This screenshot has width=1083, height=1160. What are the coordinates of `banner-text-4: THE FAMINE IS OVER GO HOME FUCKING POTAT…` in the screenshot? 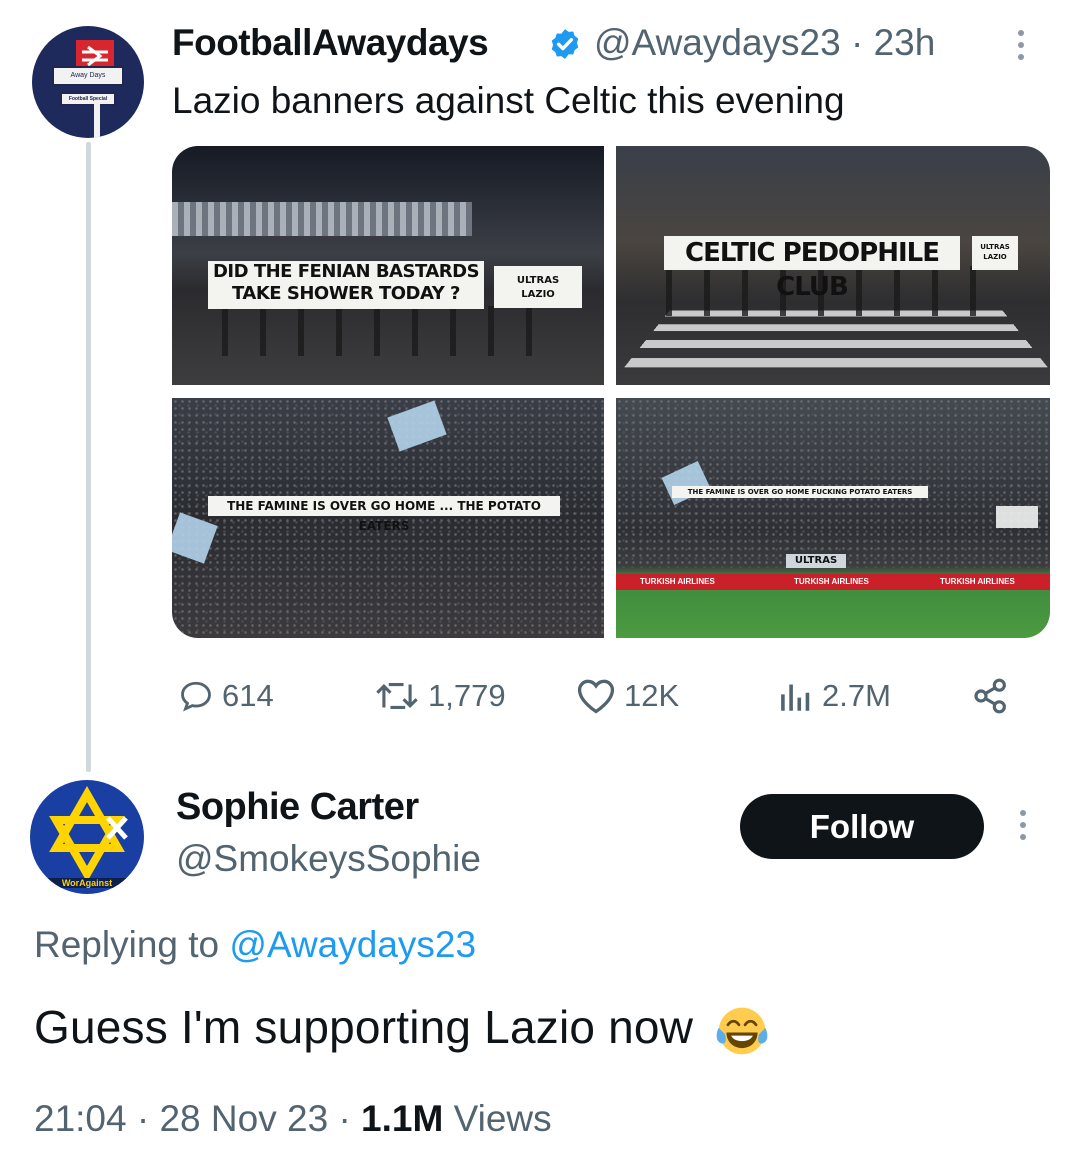 It's located at (800, 492).